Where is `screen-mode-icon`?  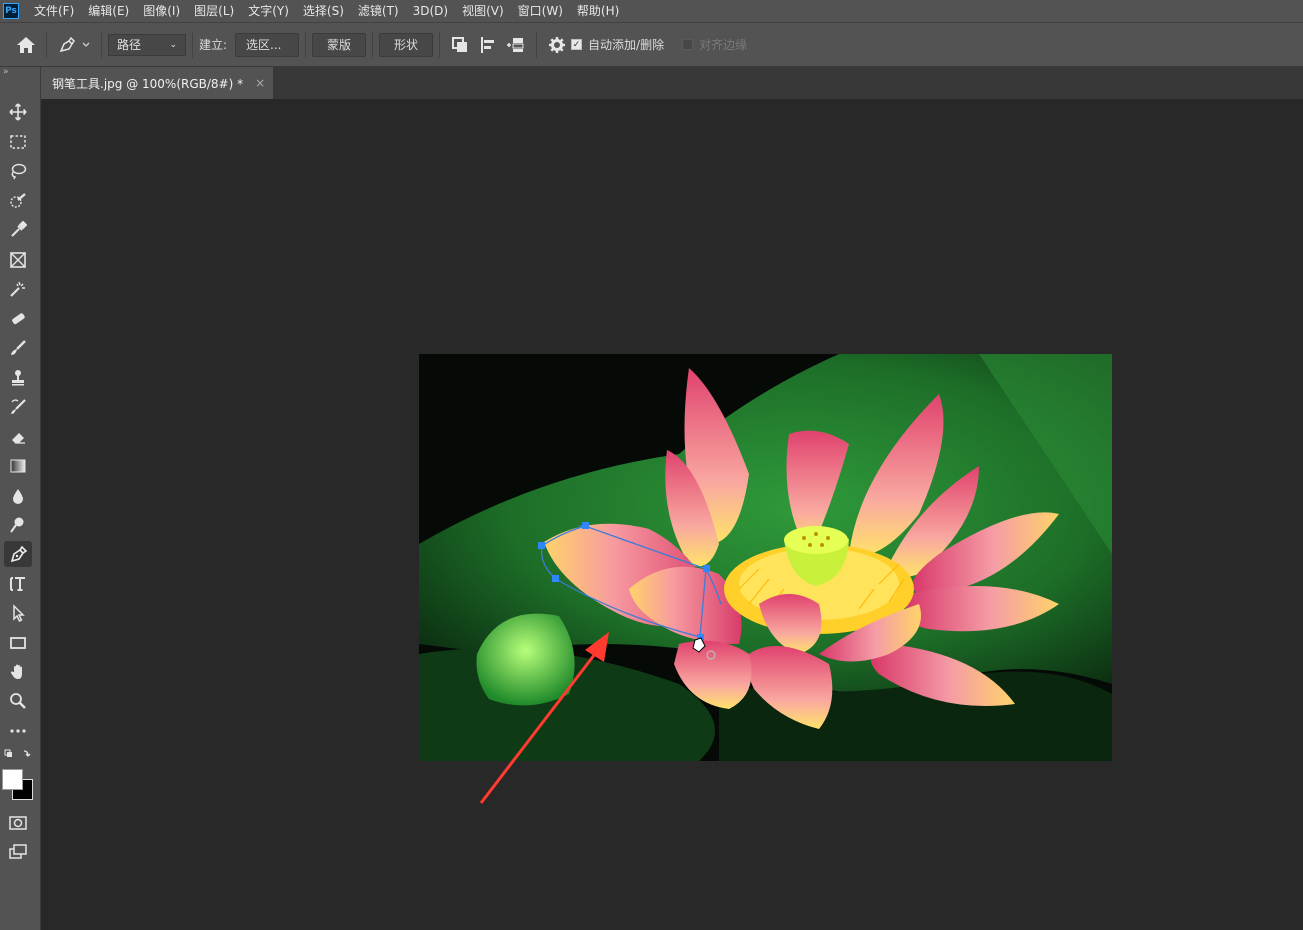 screen-mode-icon is located at coordinates (18, 852).